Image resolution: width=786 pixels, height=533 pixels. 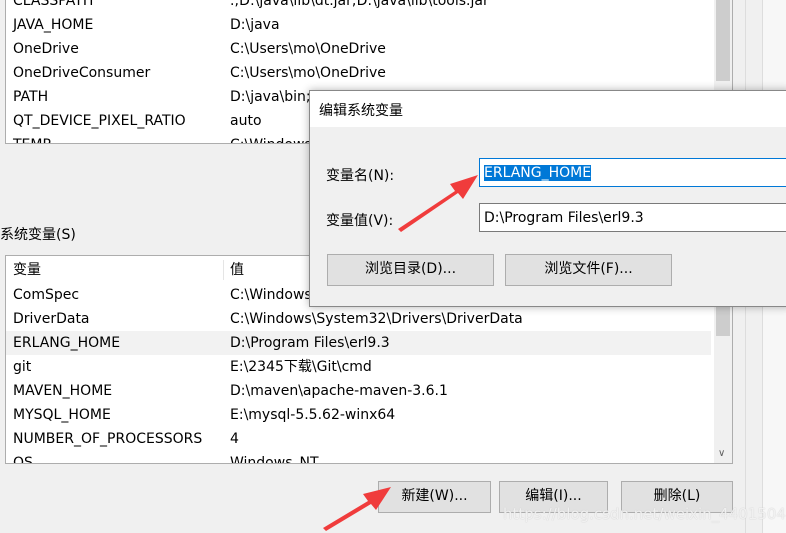 What do you see at coordinates (400, 353) in the screenshot?
I see `annotation-arrows` at bounding box center [400, 353].